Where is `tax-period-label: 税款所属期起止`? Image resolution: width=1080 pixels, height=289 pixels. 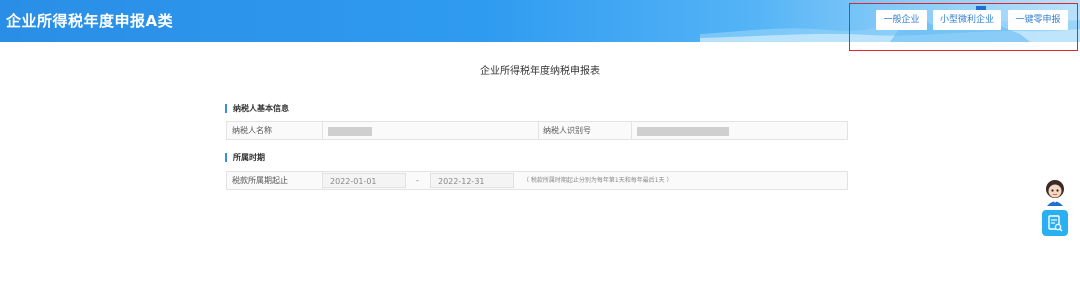
tax-period-label: 税款所属期起止 is located at coordinates (260, 180).